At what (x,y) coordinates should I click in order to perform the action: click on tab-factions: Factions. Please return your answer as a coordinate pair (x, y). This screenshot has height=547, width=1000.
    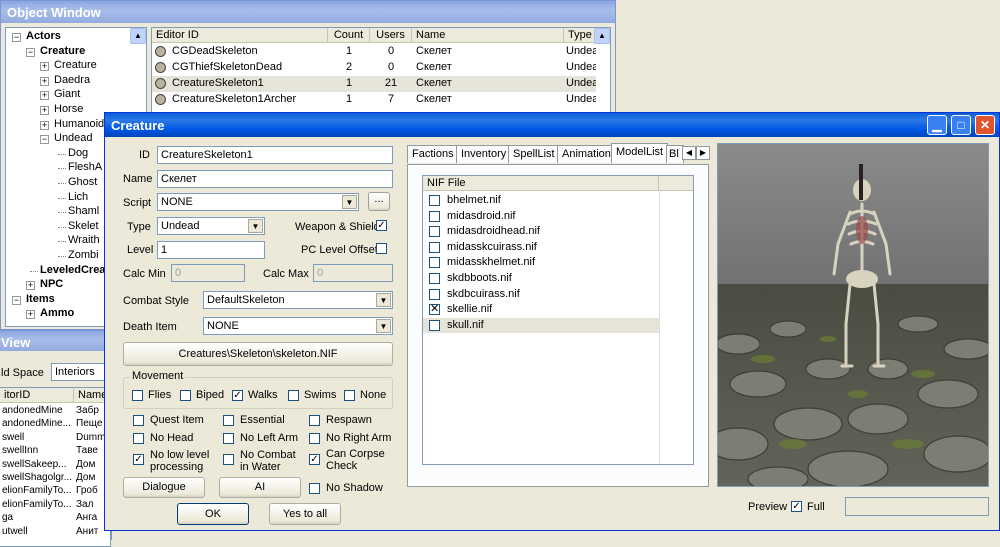
    Looking at the image, I should click on (433, 154).